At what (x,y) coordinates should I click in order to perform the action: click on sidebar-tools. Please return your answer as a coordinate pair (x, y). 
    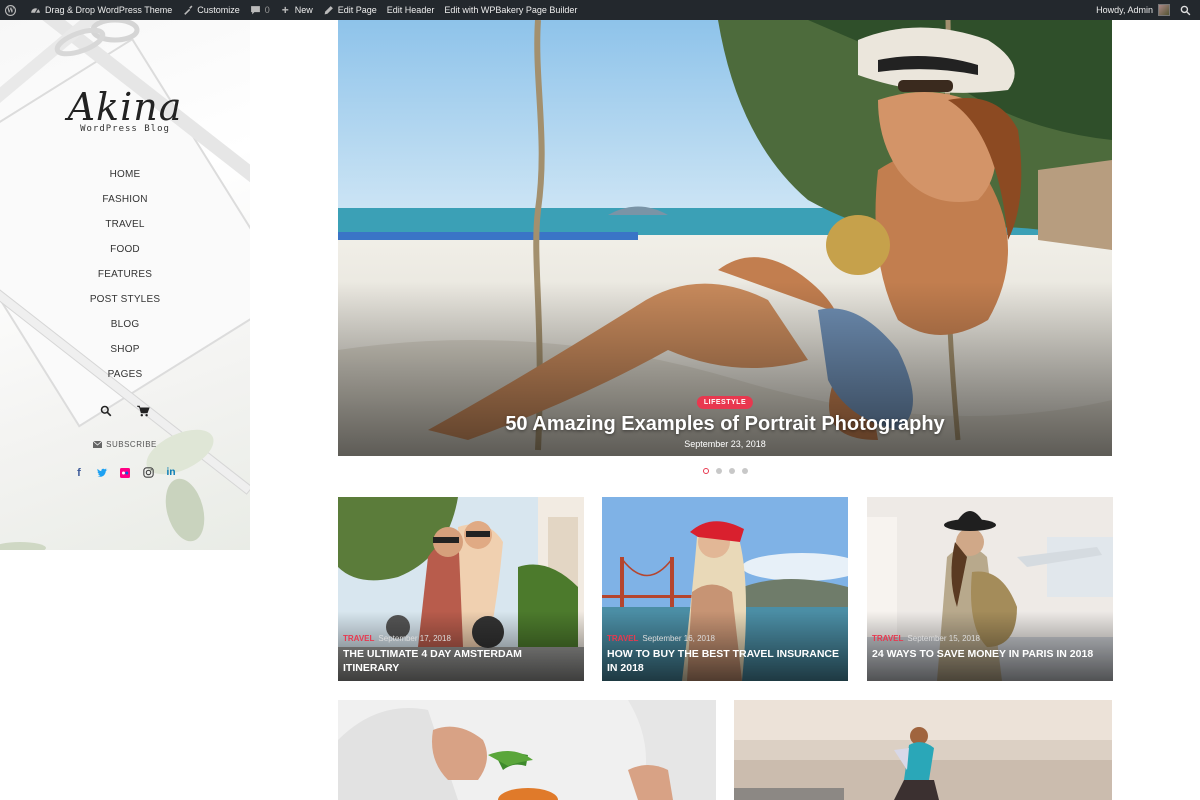
    Looking at the image, I should click on (125, 413).